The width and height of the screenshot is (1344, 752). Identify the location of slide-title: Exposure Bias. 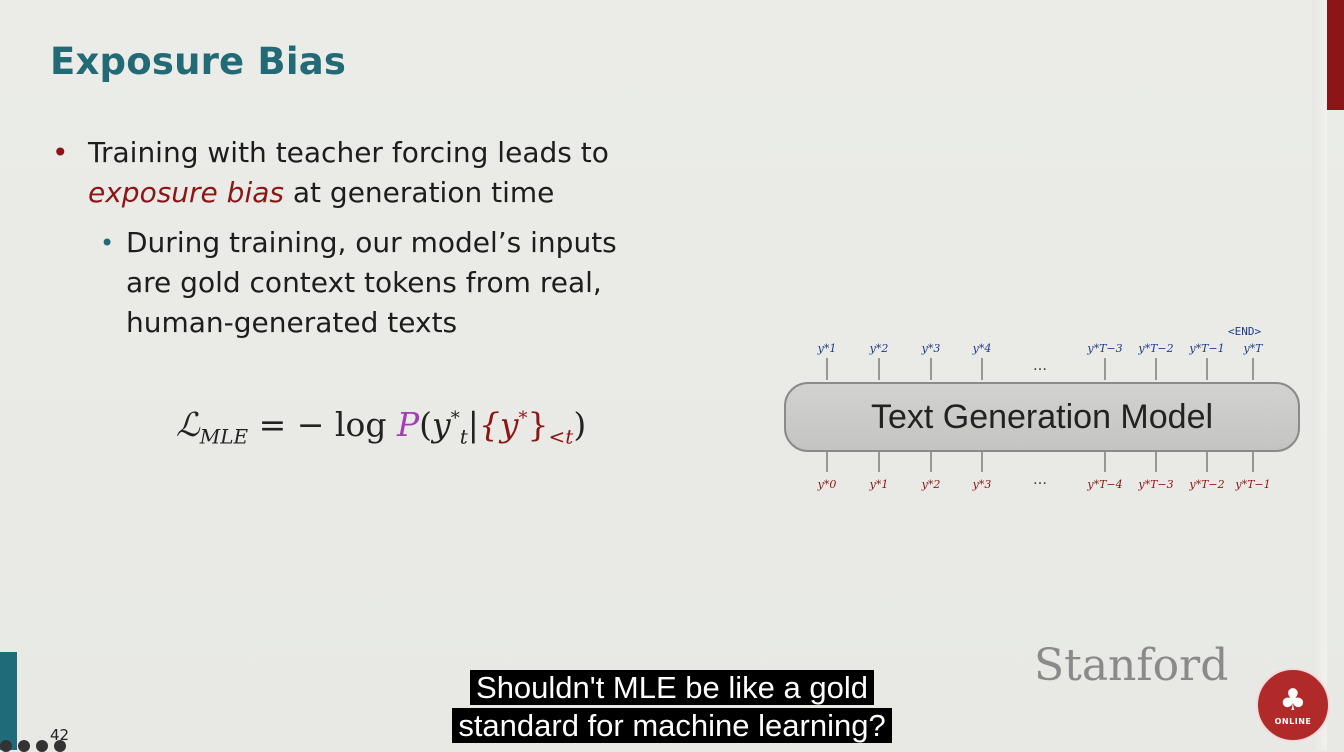
(198, 61).